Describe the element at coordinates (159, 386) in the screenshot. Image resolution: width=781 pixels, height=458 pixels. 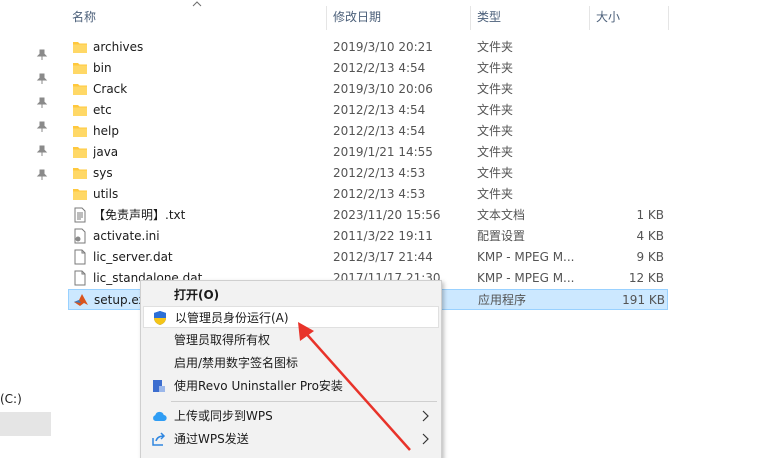
I see `revo-uninstaller-icon` at that location.